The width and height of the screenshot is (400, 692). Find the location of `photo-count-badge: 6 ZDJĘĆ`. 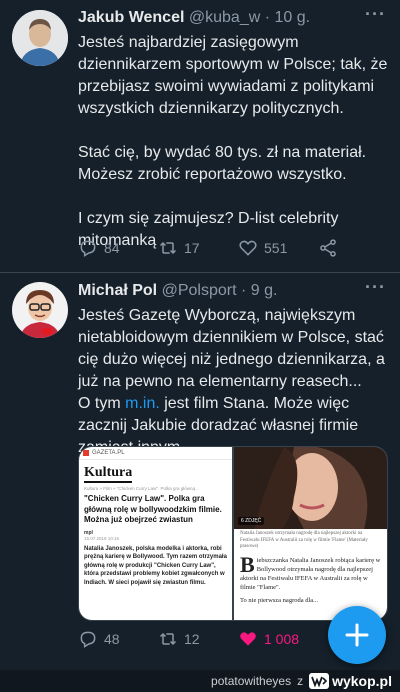

photo-count-badge: 6 ZDJĘĆ is located at coordinates (251, 521).